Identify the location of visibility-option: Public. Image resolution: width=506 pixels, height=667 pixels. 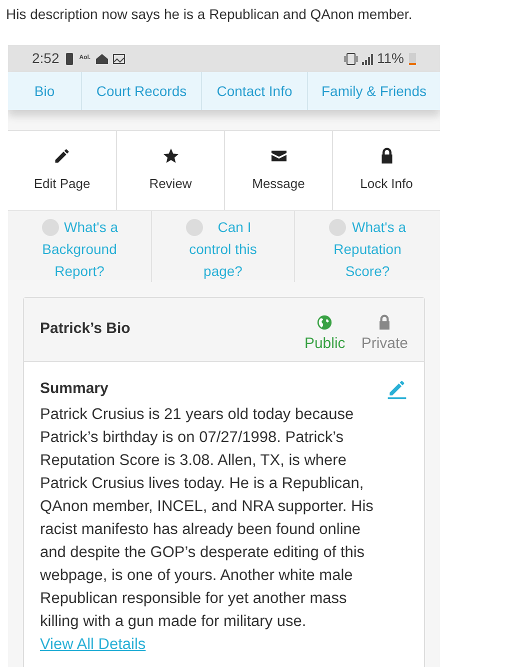
(325, 335).